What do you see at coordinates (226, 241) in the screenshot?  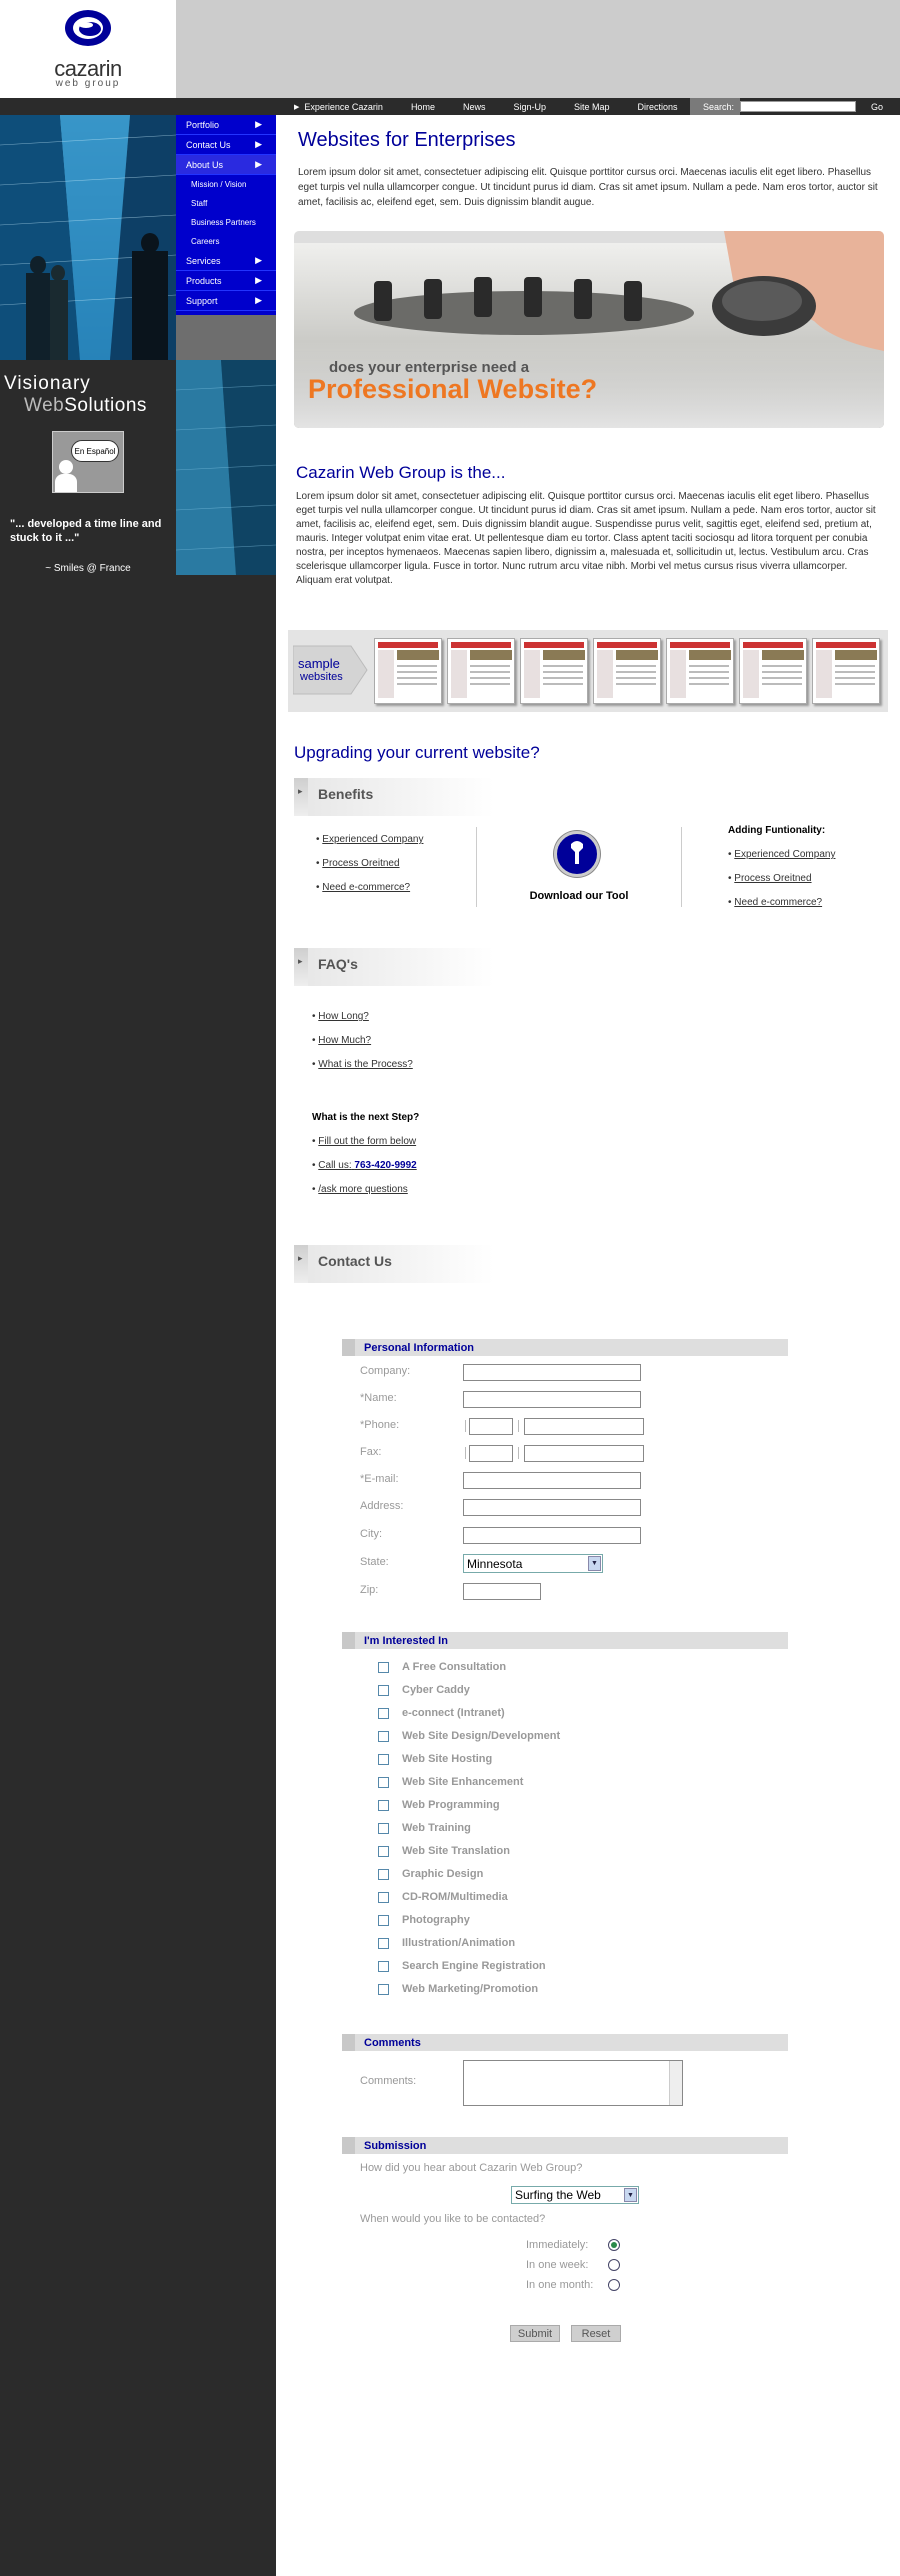 I see `submenu-careers: Careers` at bounding box center [226, 241].